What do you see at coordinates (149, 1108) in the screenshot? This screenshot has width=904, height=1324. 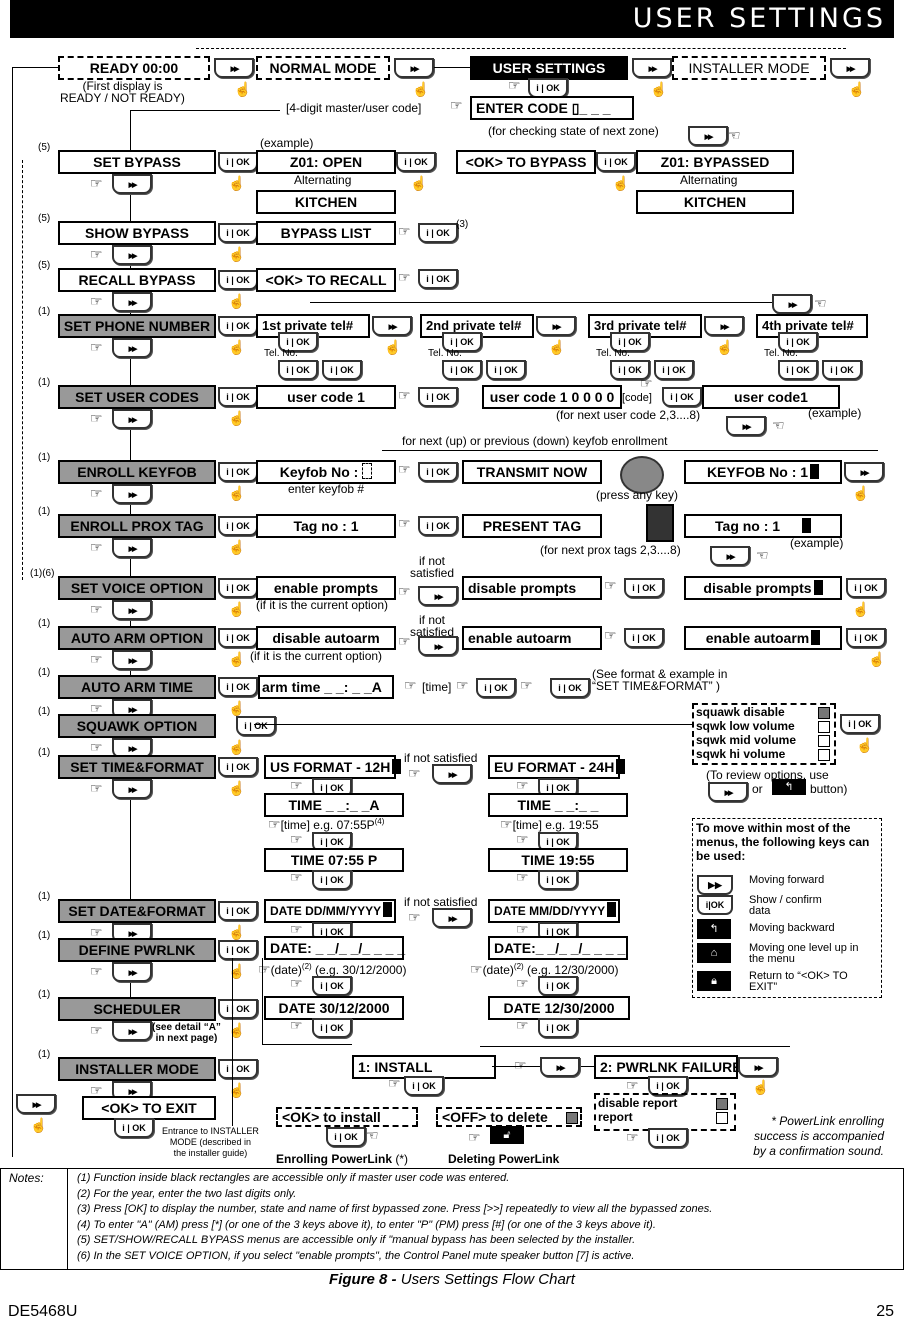 I see `menu-item-ok-to-exit: <OK> TO EXIT` at bounding box center [149, 1108].